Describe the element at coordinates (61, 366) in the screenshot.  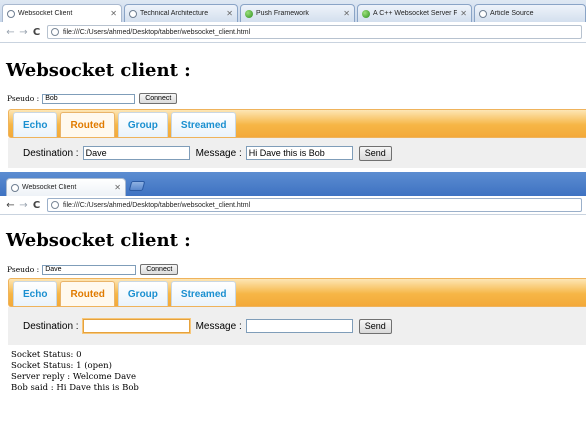
I see `log-line: Socket Status: 1 (open)` at that location.